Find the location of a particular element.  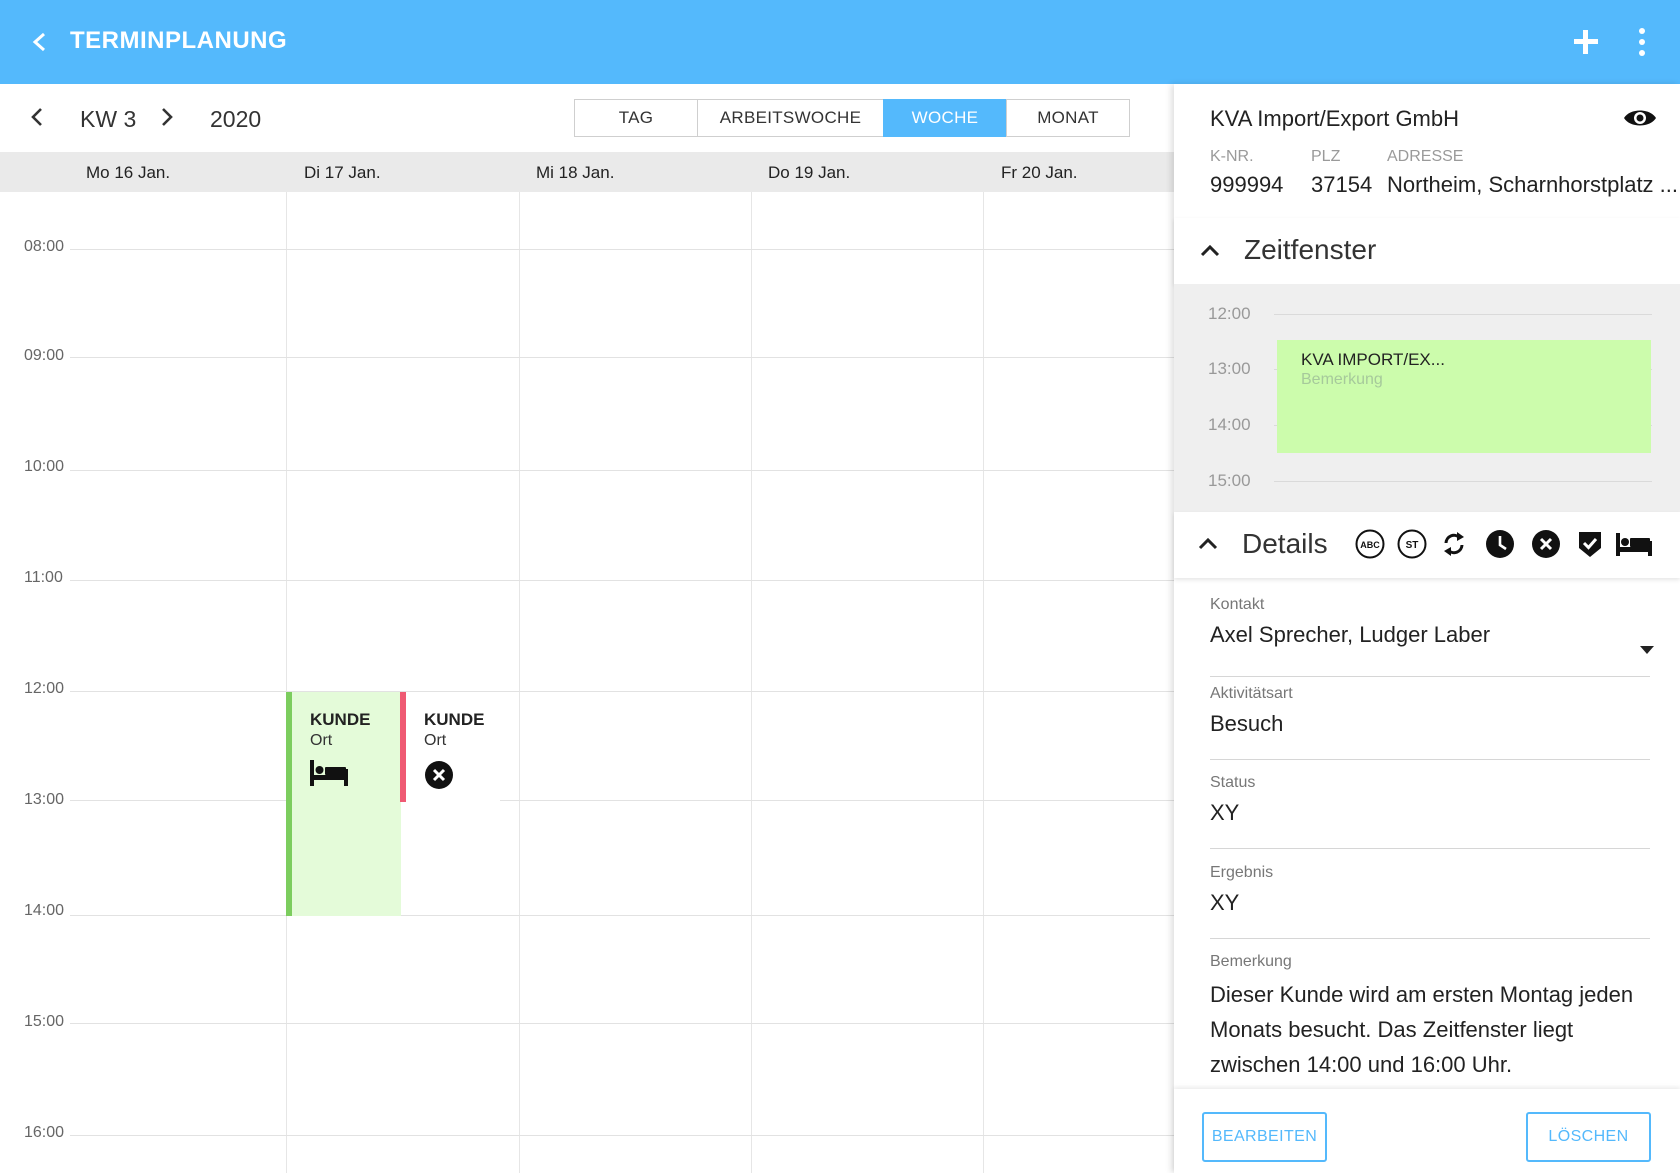

day-header: Mi 18 Jan. is located at coordinates (575, 172).